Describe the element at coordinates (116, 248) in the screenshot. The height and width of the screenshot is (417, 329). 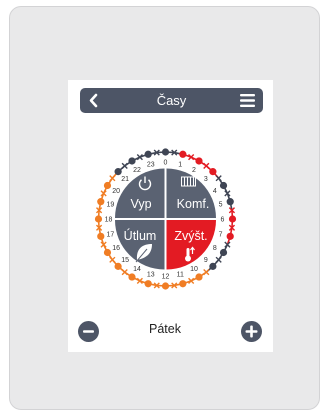
I see `hour-label: 16` at that location.